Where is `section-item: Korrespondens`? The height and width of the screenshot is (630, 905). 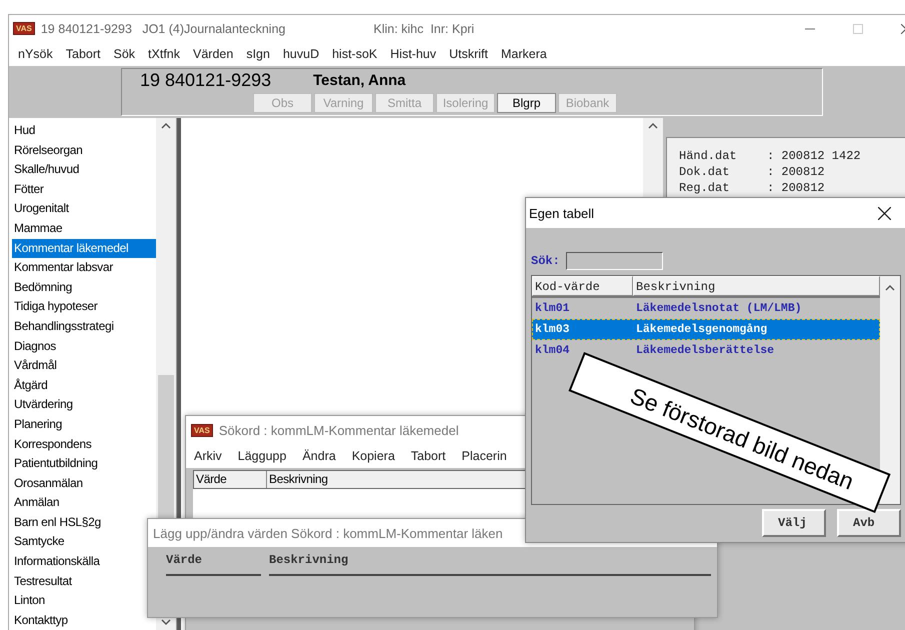
section-item: Korrespondens is located at coordinates (84, 444).